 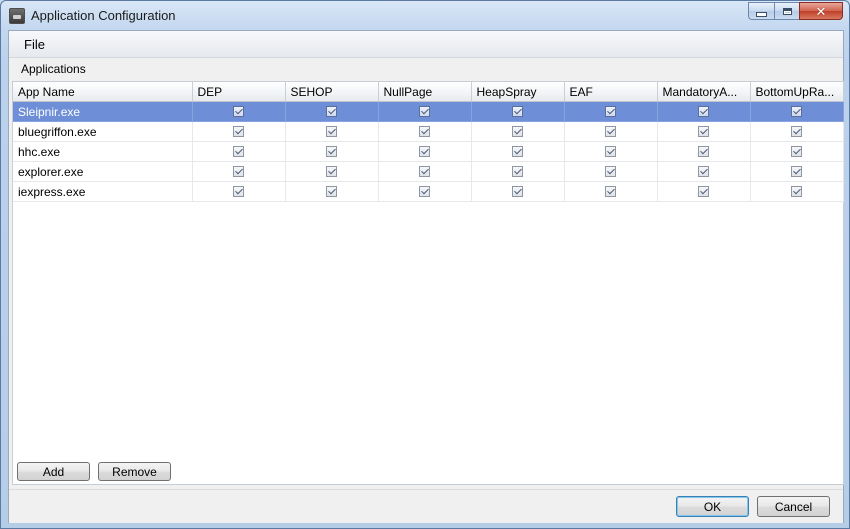 I want to click on table-row: iexpress.exe, so click(x=428, y=191).